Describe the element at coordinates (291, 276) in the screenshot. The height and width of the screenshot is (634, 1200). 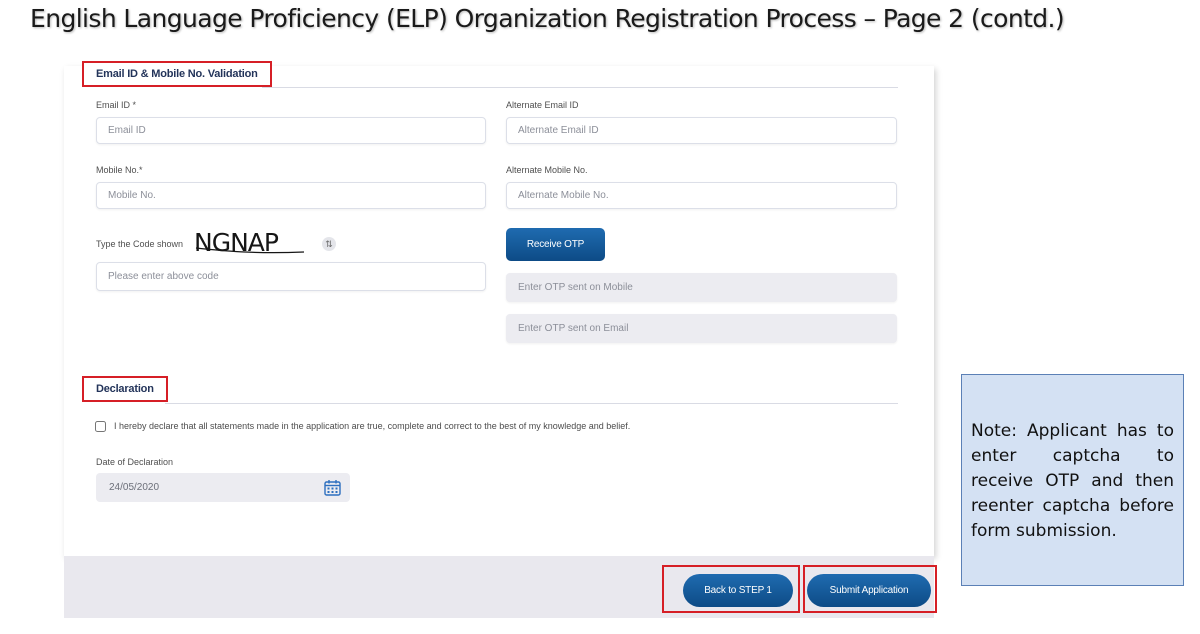
I see `captcha-input` at that location.